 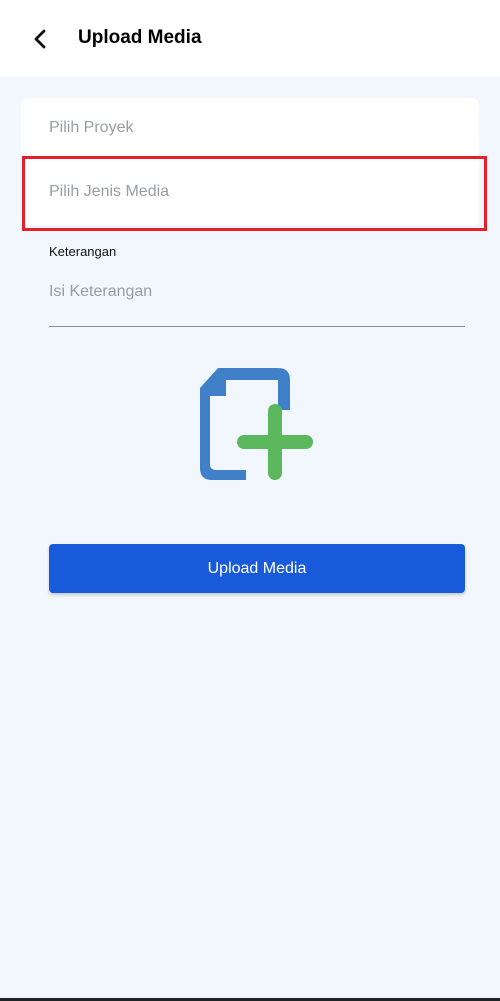 What do you see at coordinates (250, 191) in the screenshot?
I see `media-type-select: Pilih Jenis Media` at bounding box center [250, 191].